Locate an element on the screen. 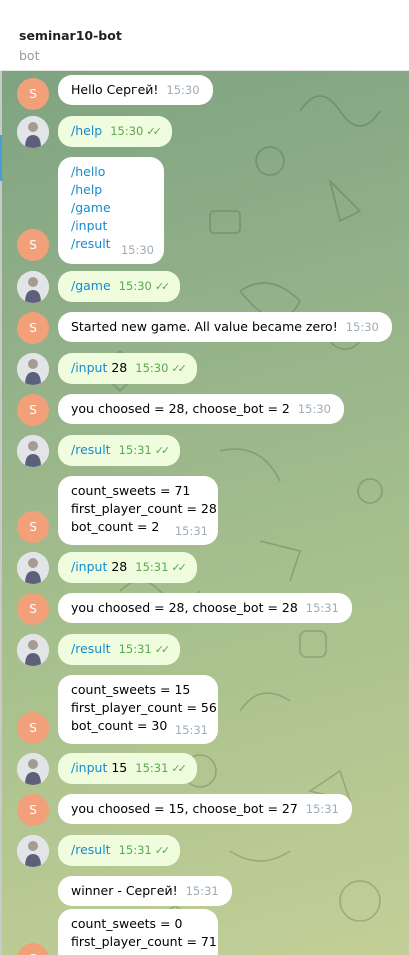  message-bubble-out: /help 15:30 ✓✓ is located at coordinates (115, 131).